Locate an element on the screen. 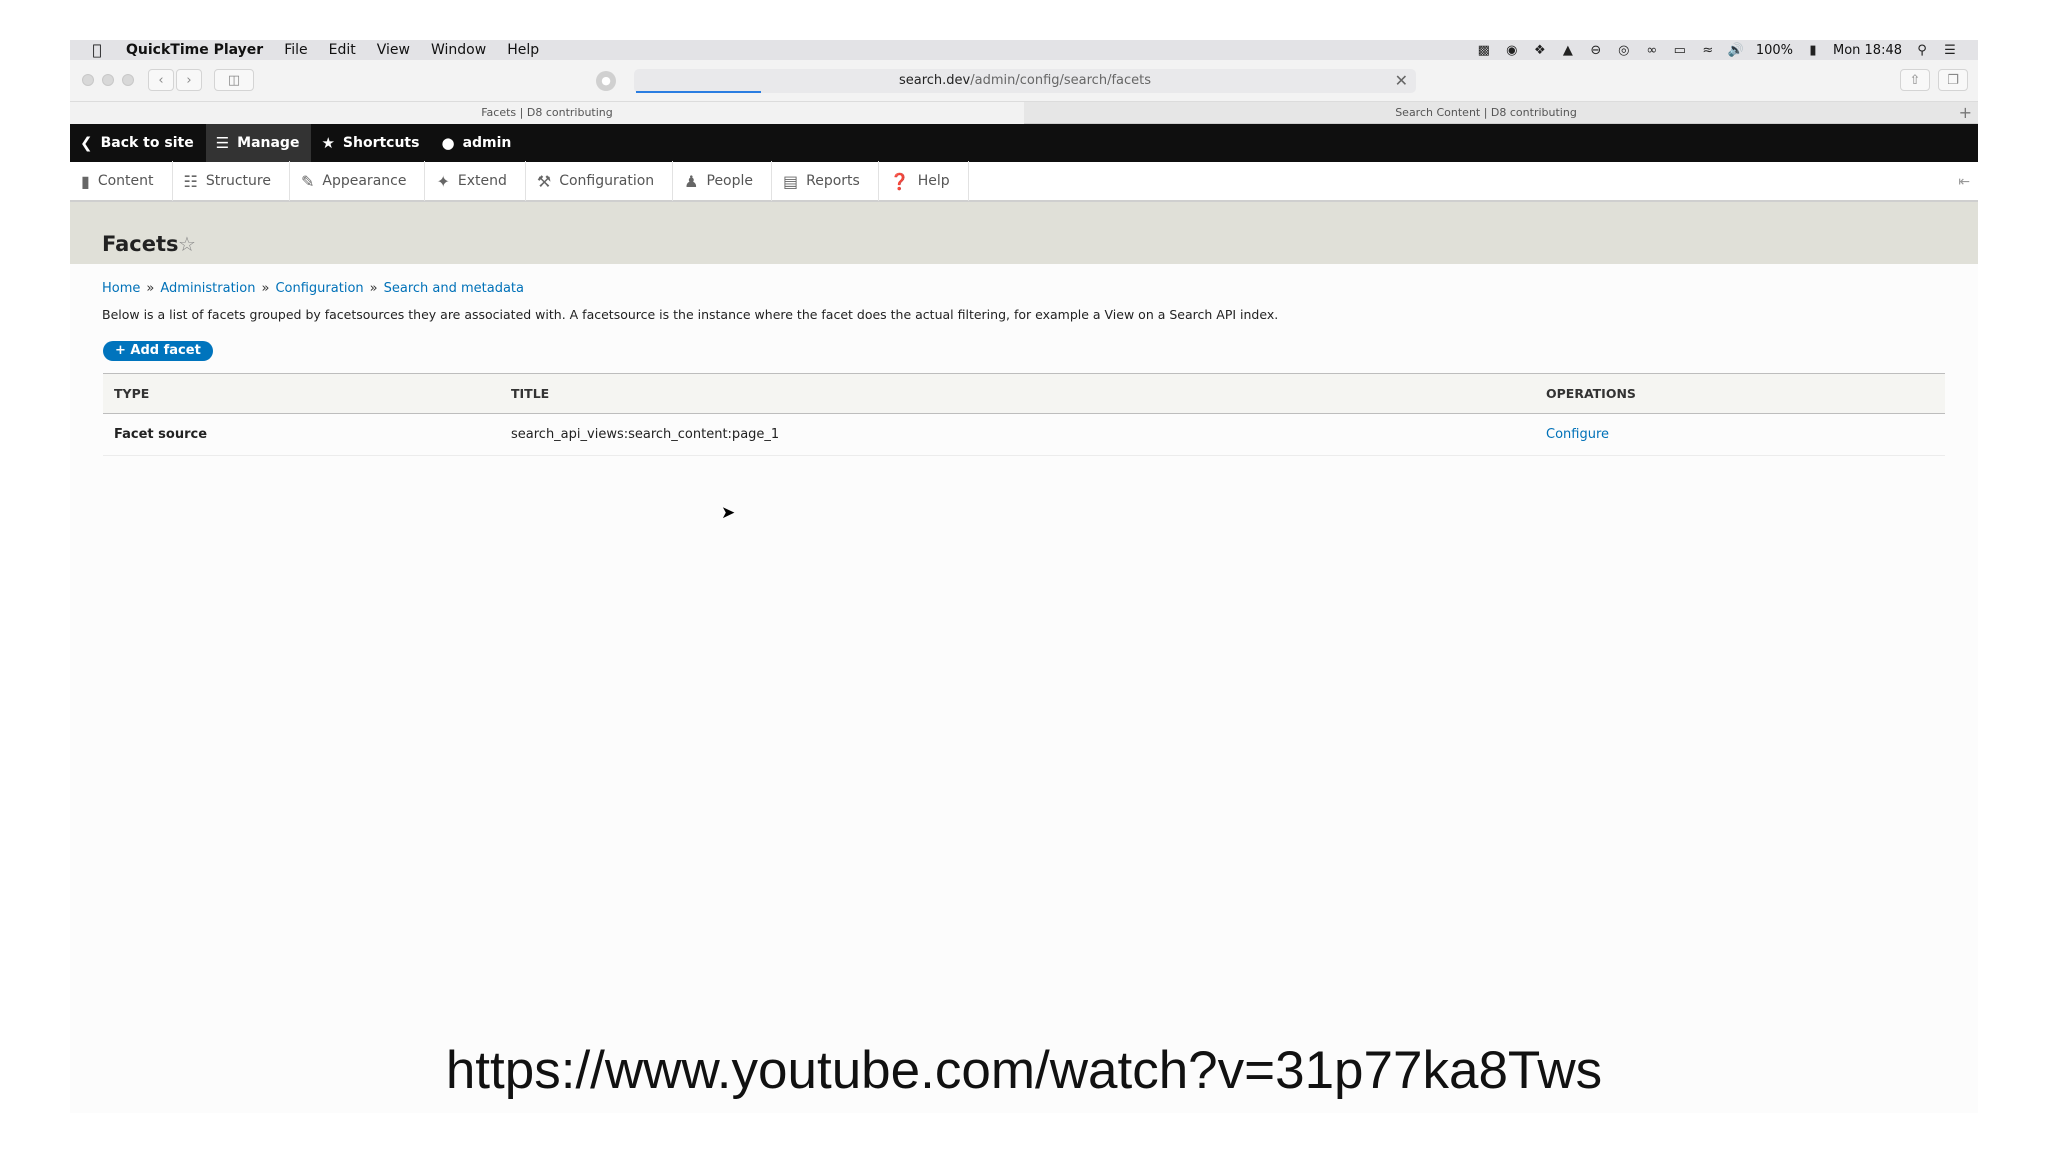 Image resolution: width=2048 pixels, height=1152 pixels. back-arrow-icon: ‹ is located at coordinates (161, 80).